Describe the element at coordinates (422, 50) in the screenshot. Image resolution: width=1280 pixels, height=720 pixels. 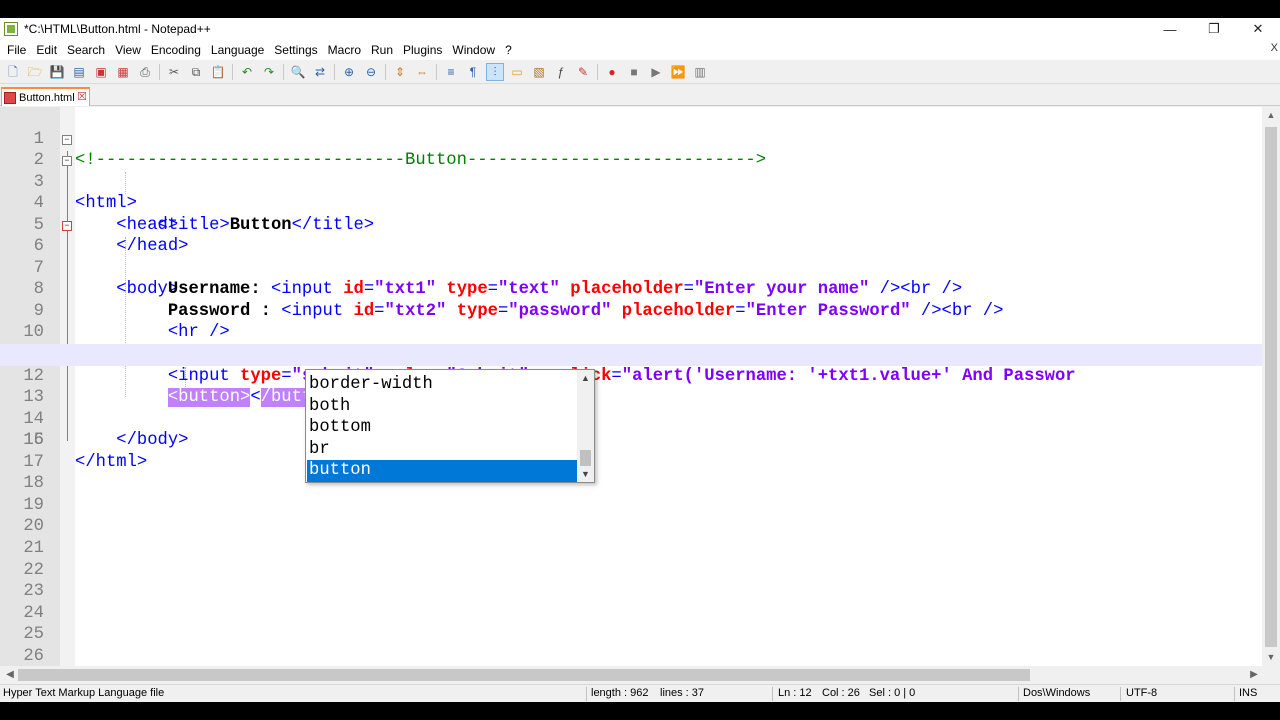
I see `menu-plugins: Plugins` at that location.